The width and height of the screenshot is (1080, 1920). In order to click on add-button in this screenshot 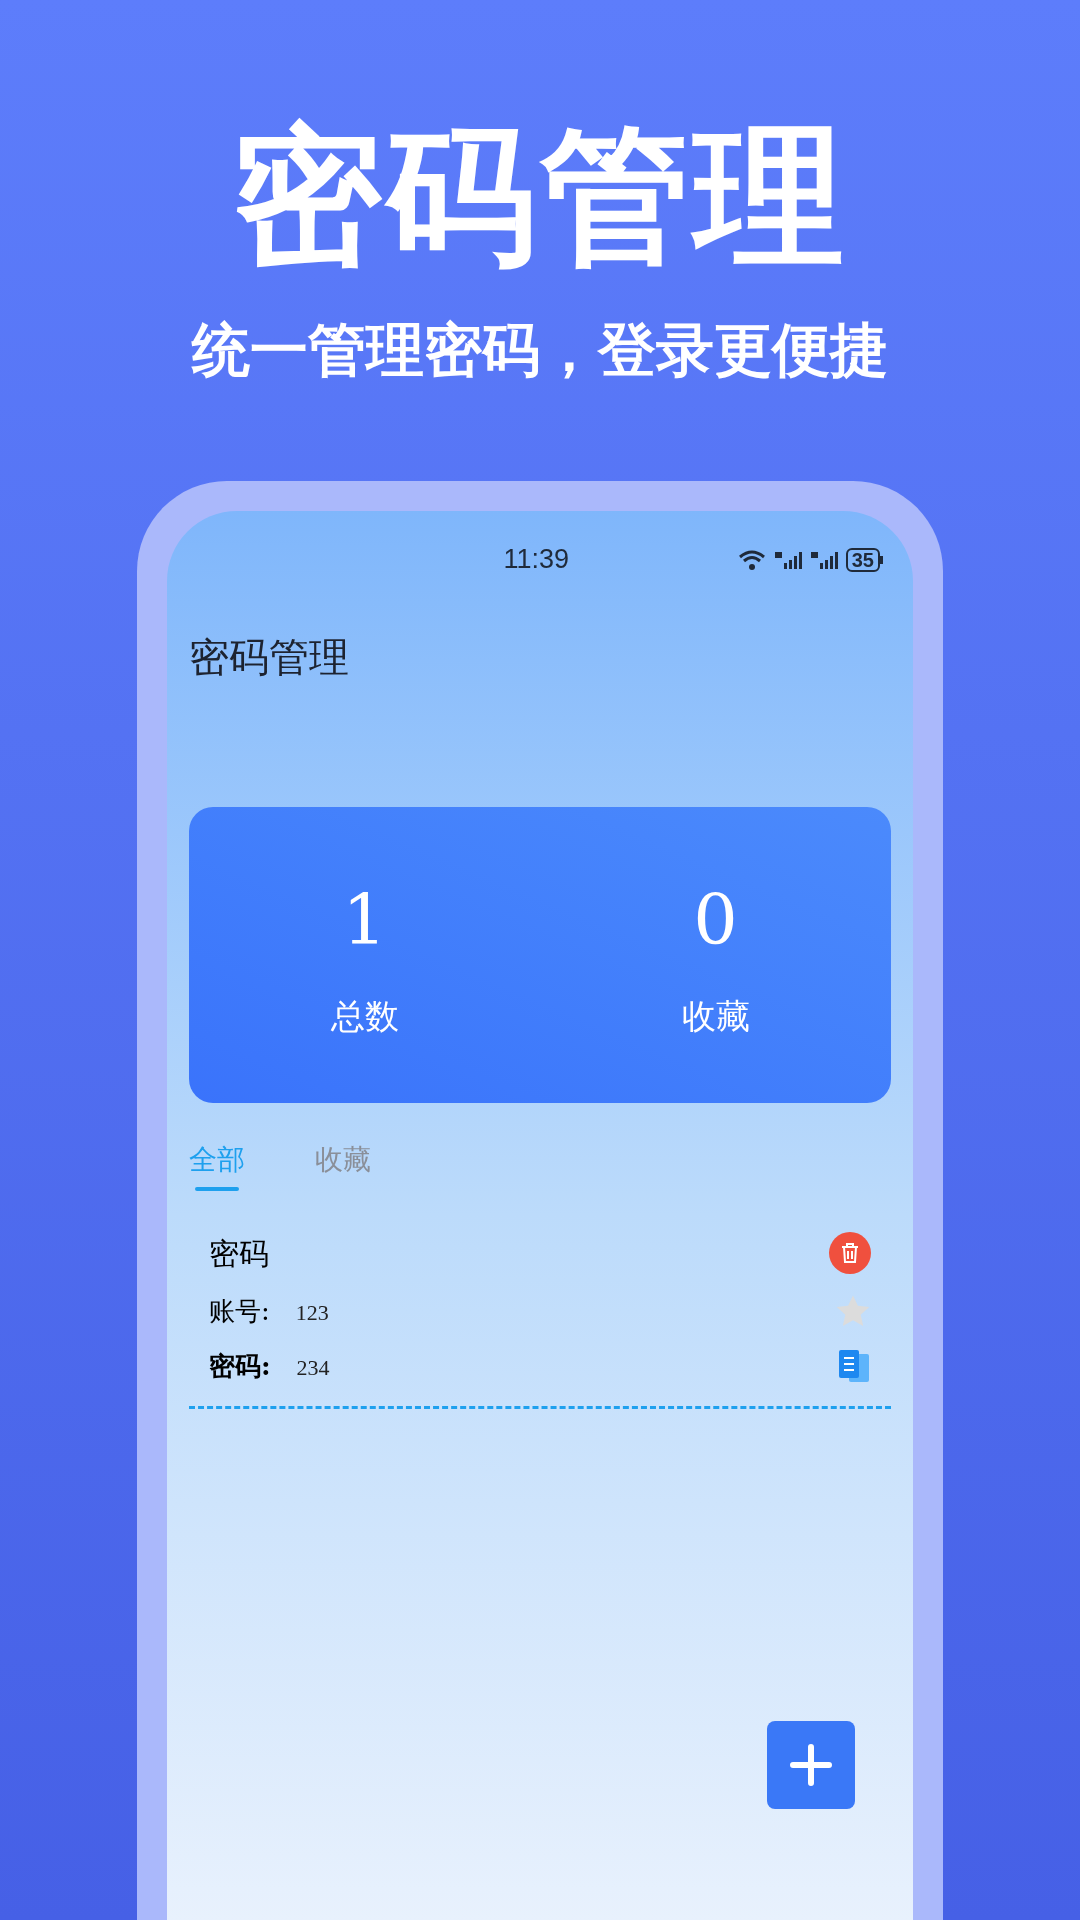, I will do `click(811, 1764)`.